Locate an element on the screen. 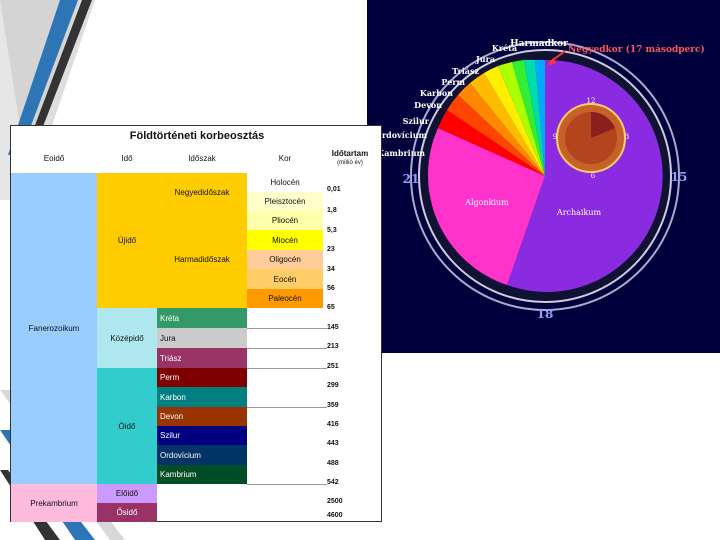 This screenshot has width=720, height=540. duration-value: 5,3 is located at coordinates (332, 230).